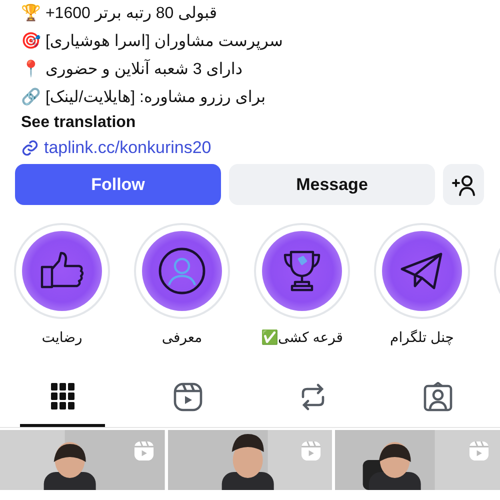 Image resolution: width=500 pixels, height=500 pixels. I want to click on reels-icon, so click(187, 397).